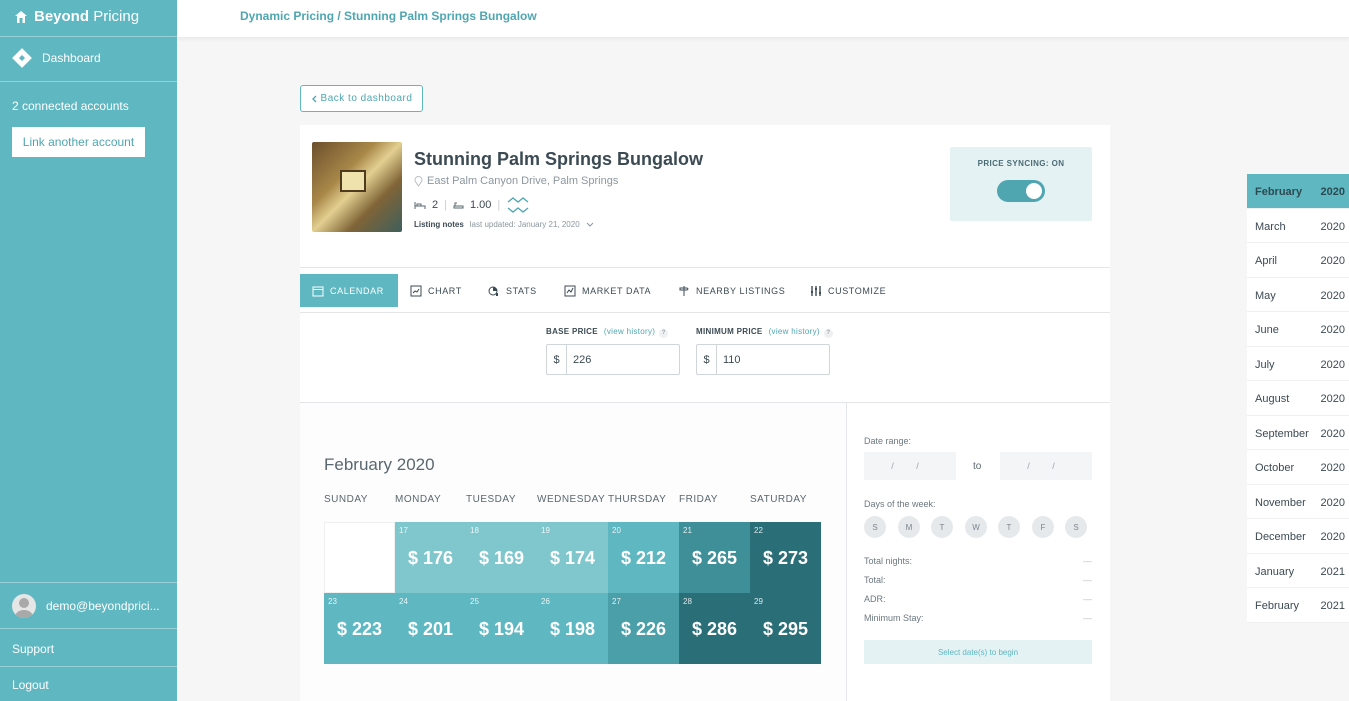 Image resolution: width=1349 pixels, height=701 pixels. I want to click on connected-accounts: 2 connected accounts, so click(70, 106).